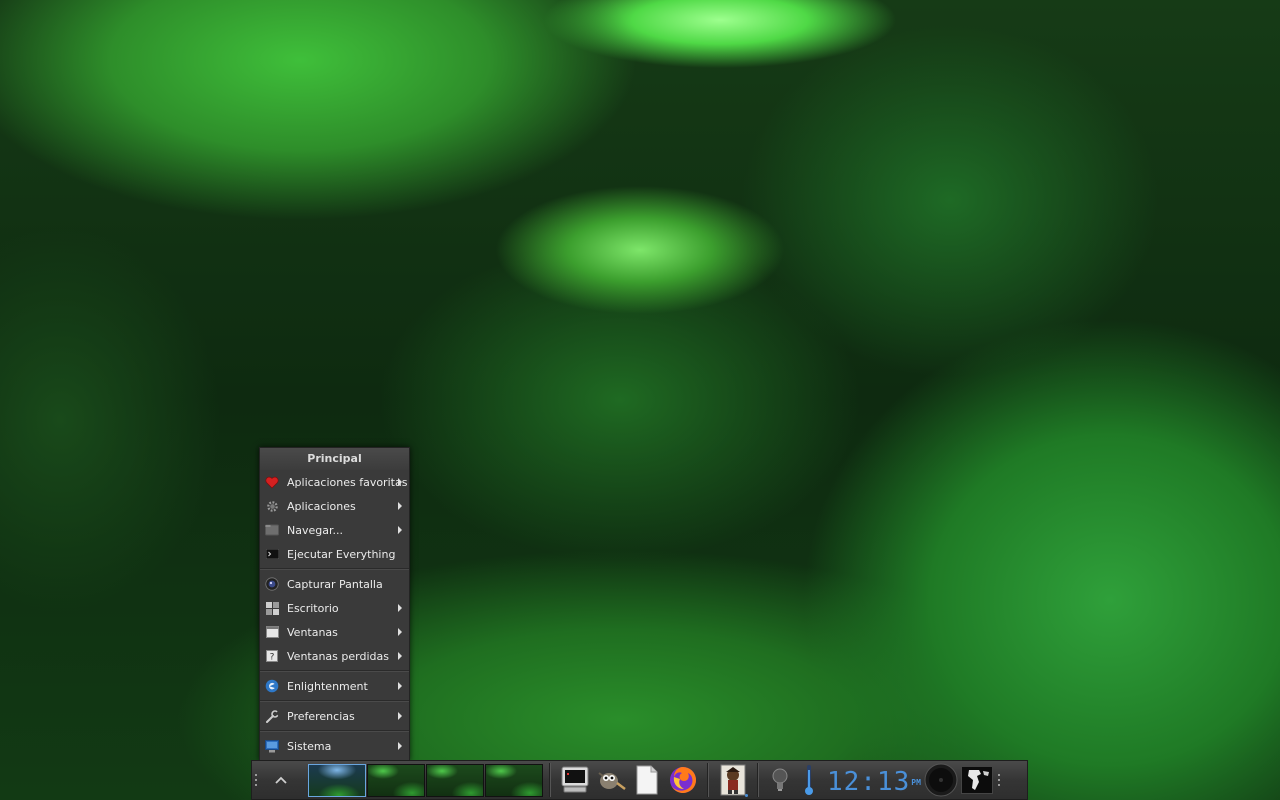 Image resolution: width=1280 pixels, height=800 pixels. I want to click on menu-item-label: Capturar Pantalla, so click(335, 584).